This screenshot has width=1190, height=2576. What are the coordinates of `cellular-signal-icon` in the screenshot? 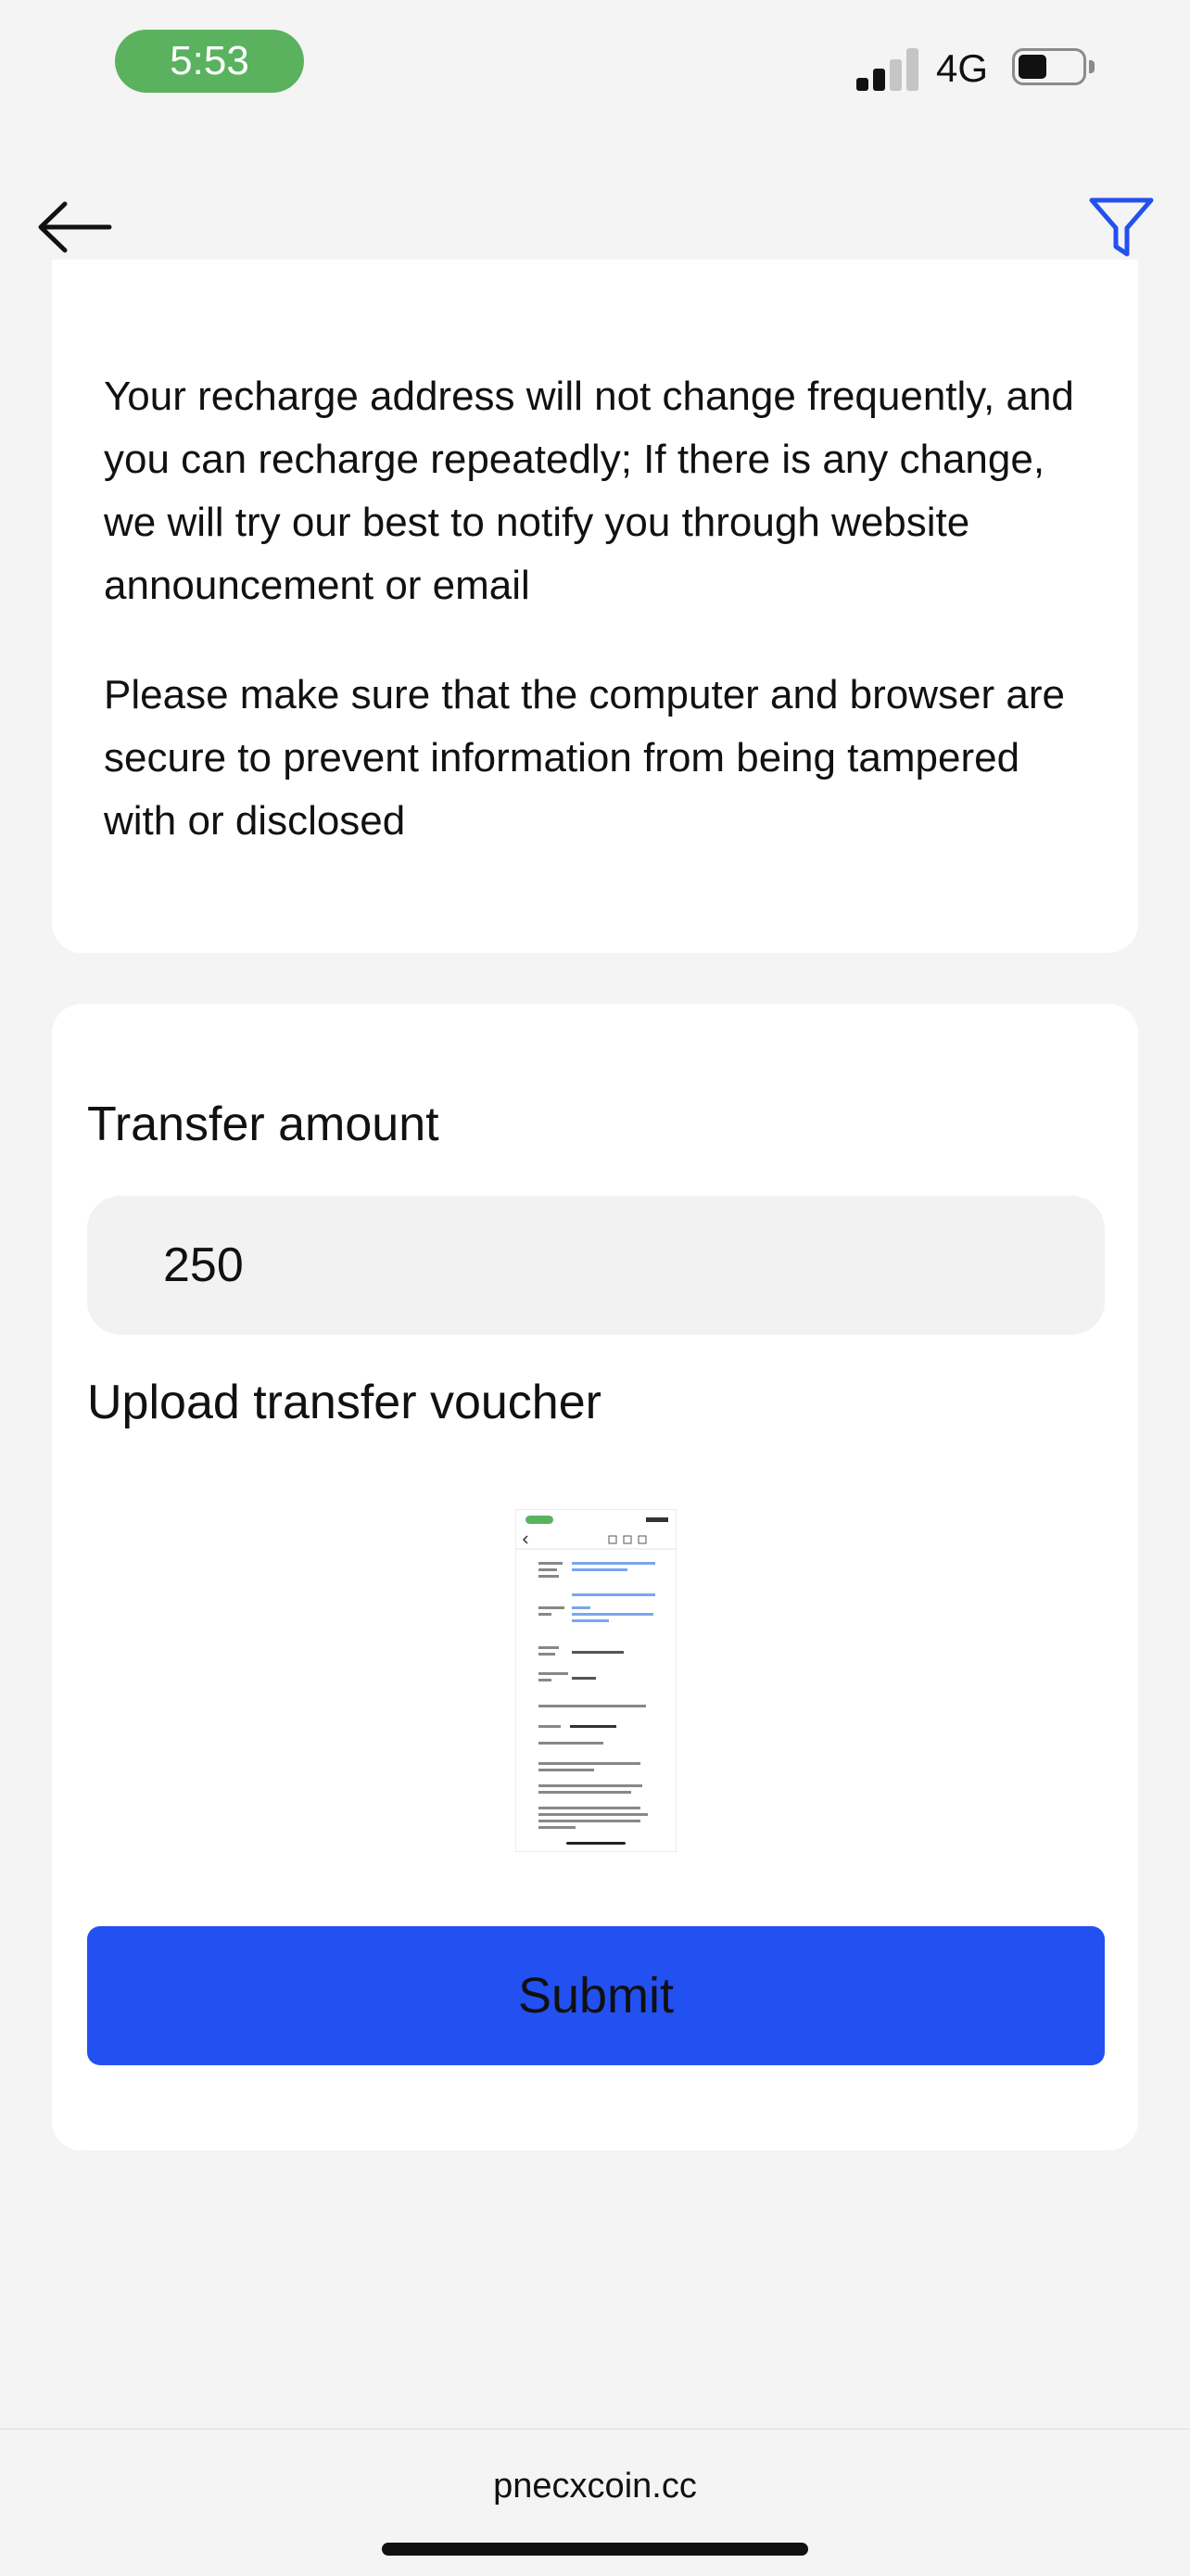 It's located at (887, 68).